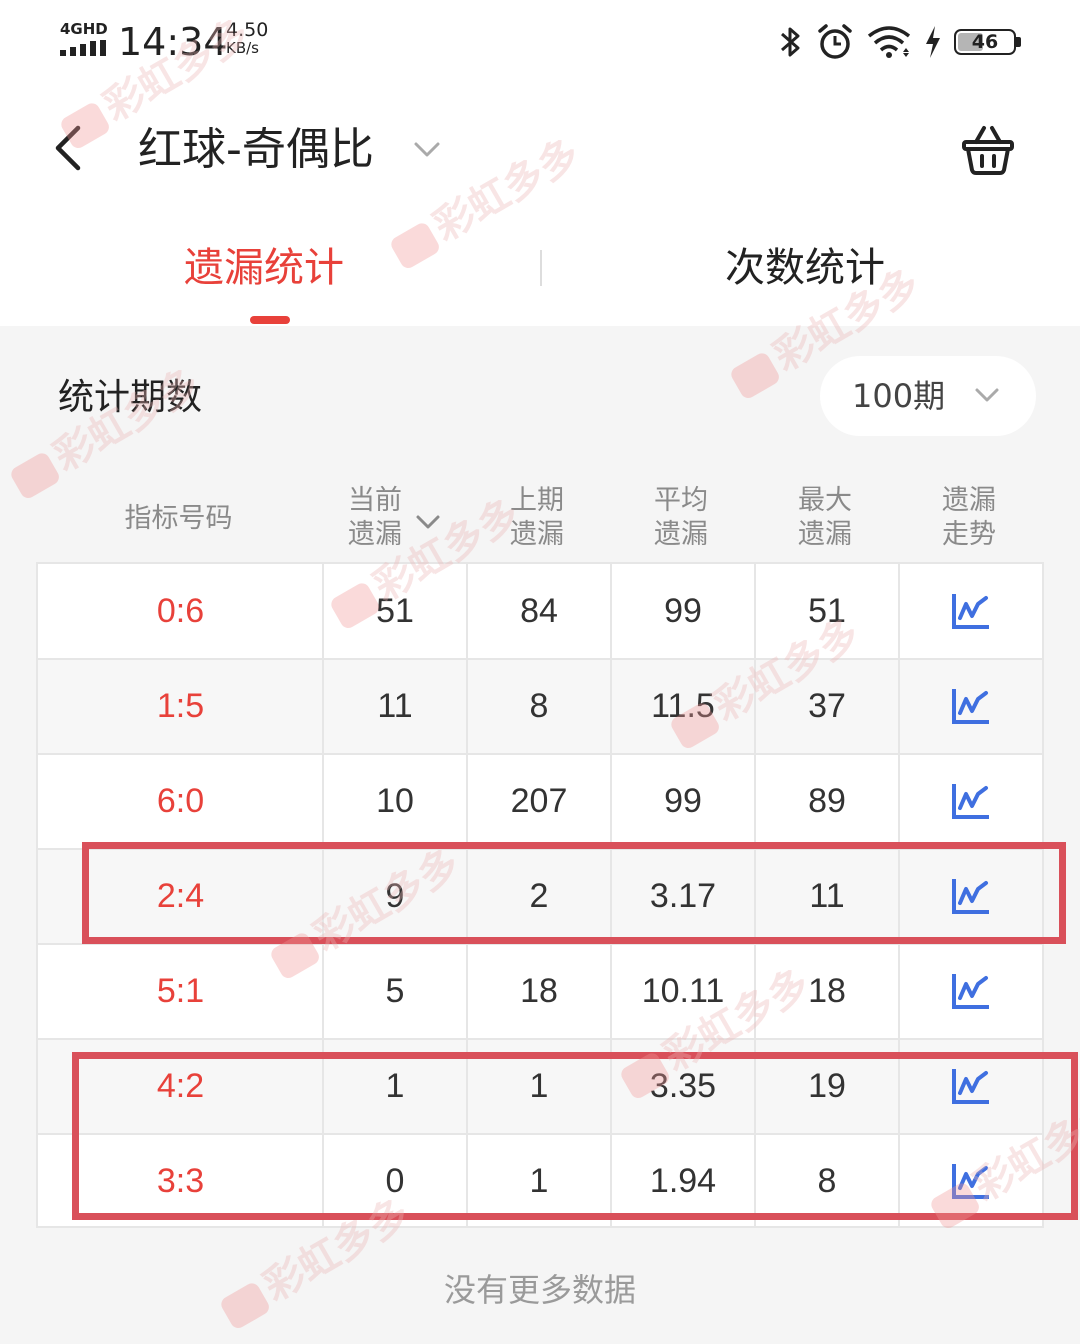 The height and width of the screenshot is (1344, 1080). What do you see at coordinates (242, 48) in the screenshot?
I see `network-speed-unit: KB/s` at bounding box center [242, 48].